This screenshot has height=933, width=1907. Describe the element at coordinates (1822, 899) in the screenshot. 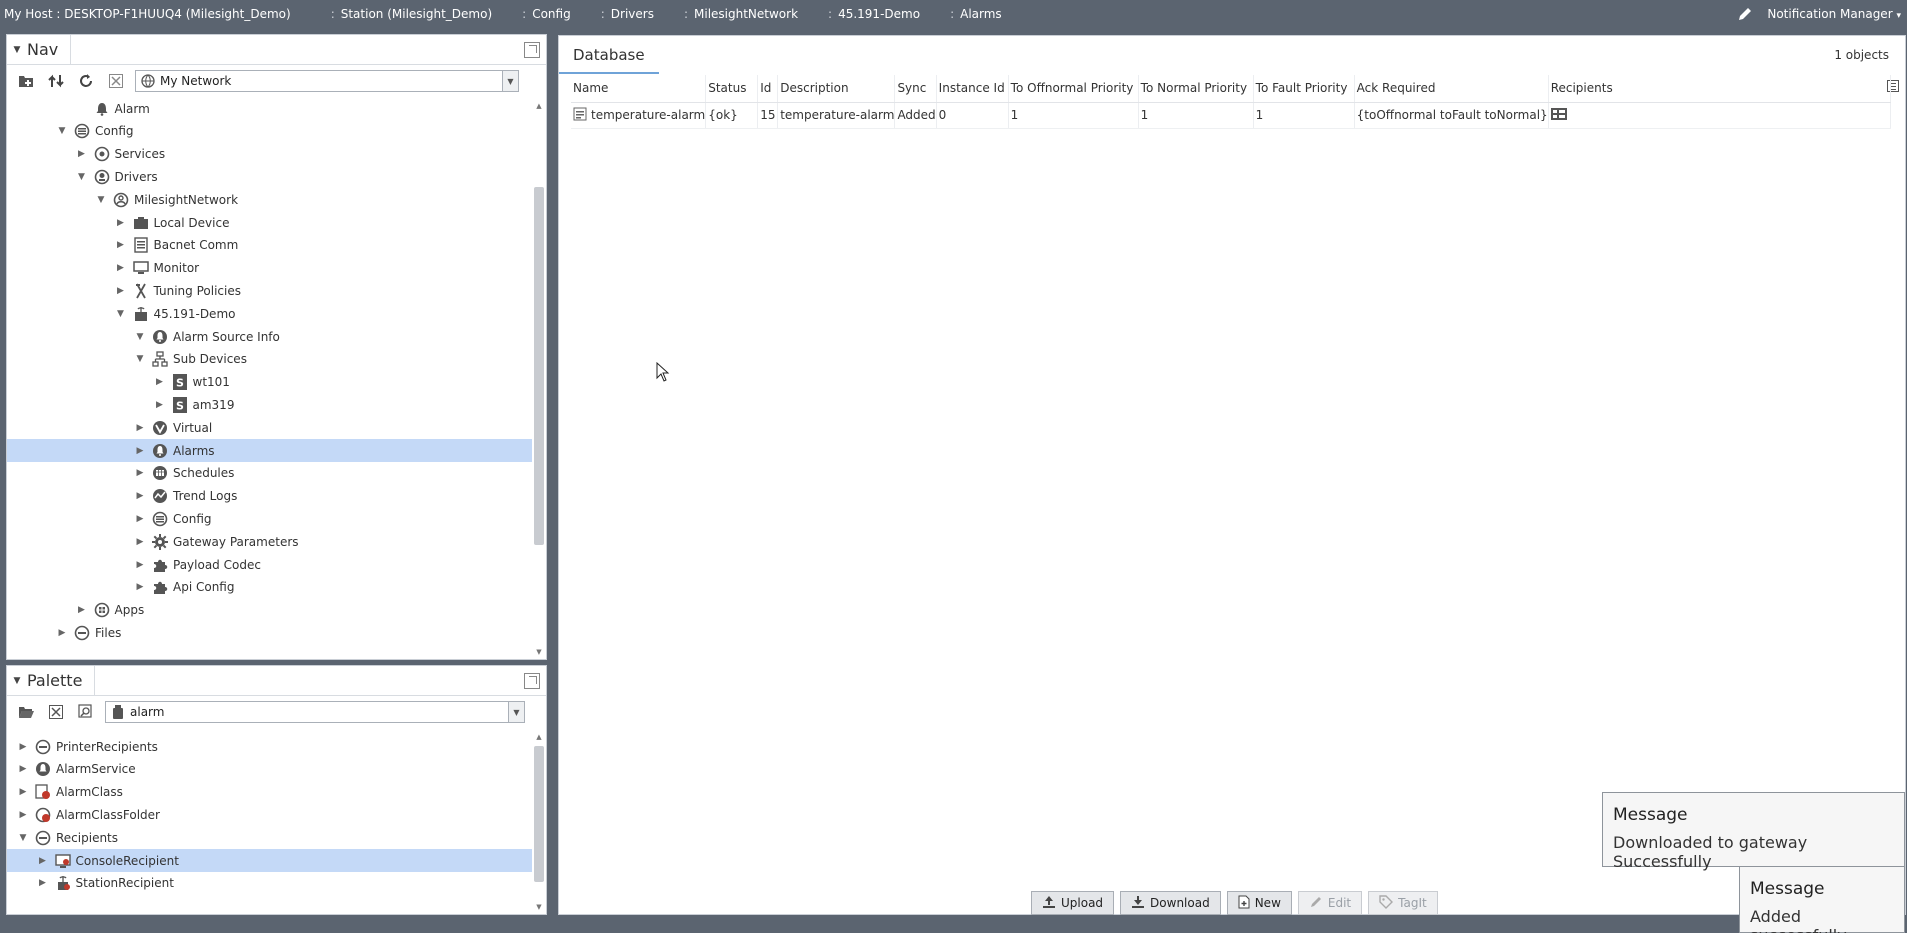

I see `toast-added-message: Message Added successfully.` at that location.